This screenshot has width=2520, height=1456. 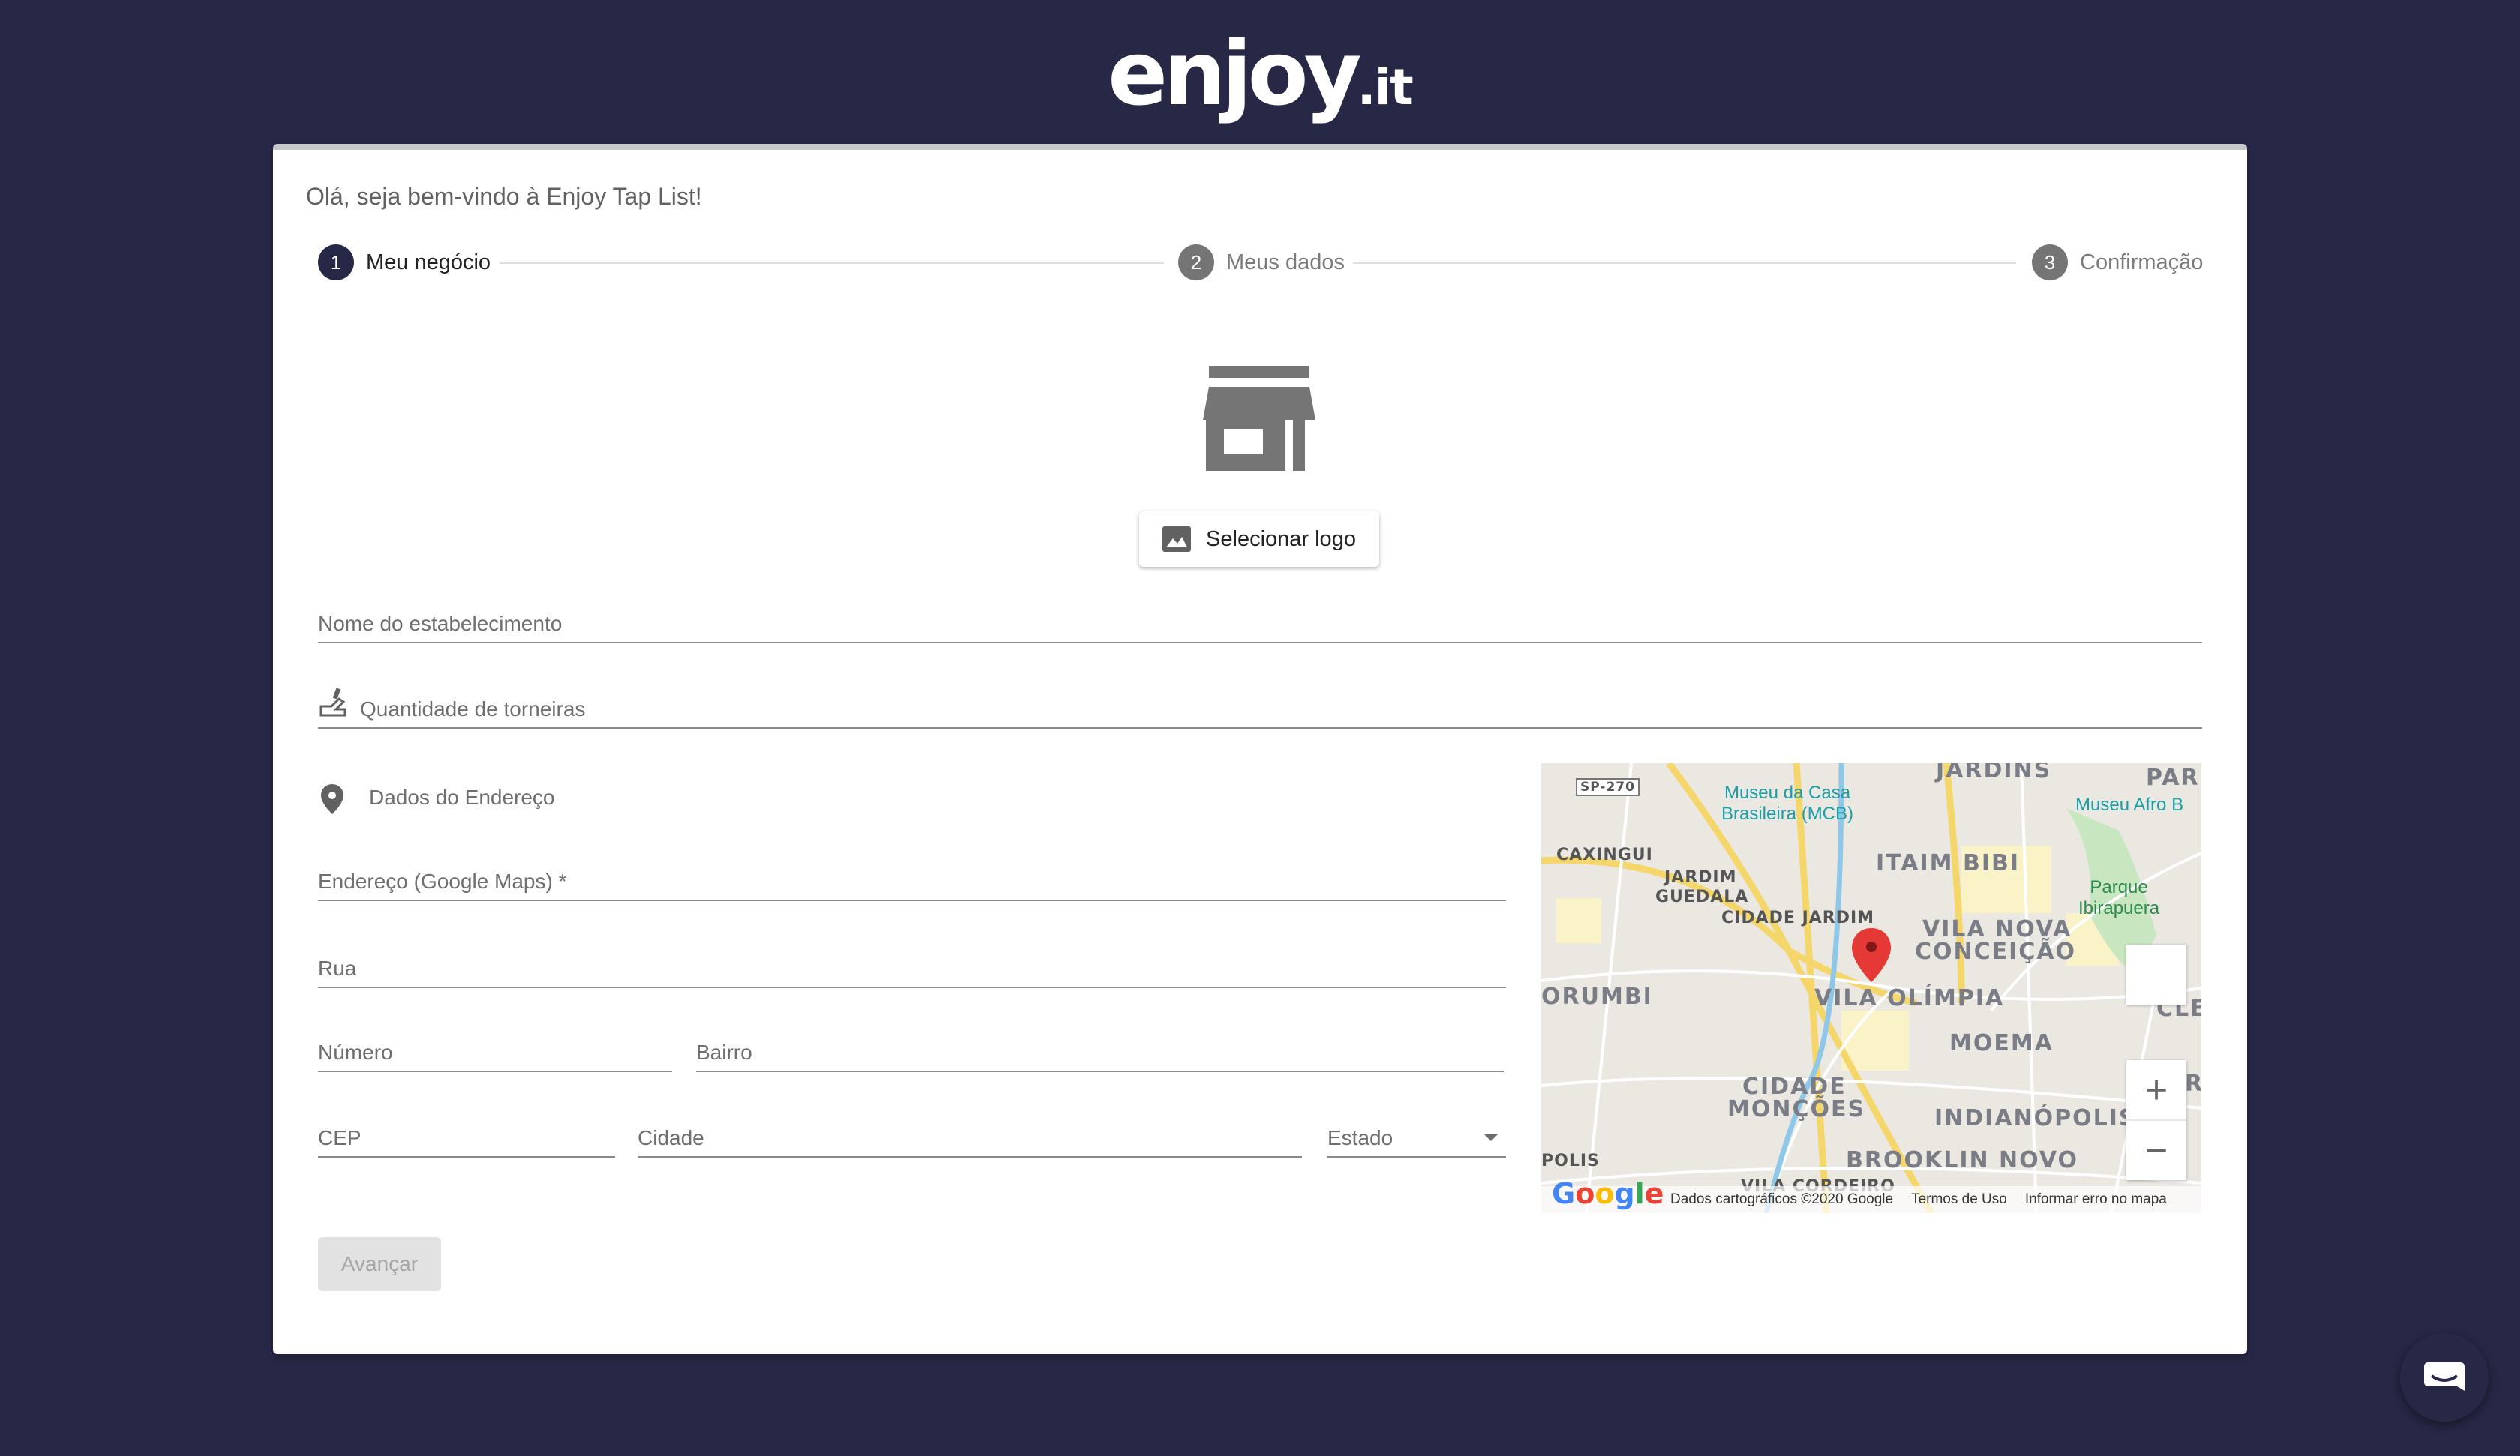 What do you see at coordinates (462, 797) in the screenshot?
I see `address-section-title: Dados do Endereço` at bounding box center [462, 797].